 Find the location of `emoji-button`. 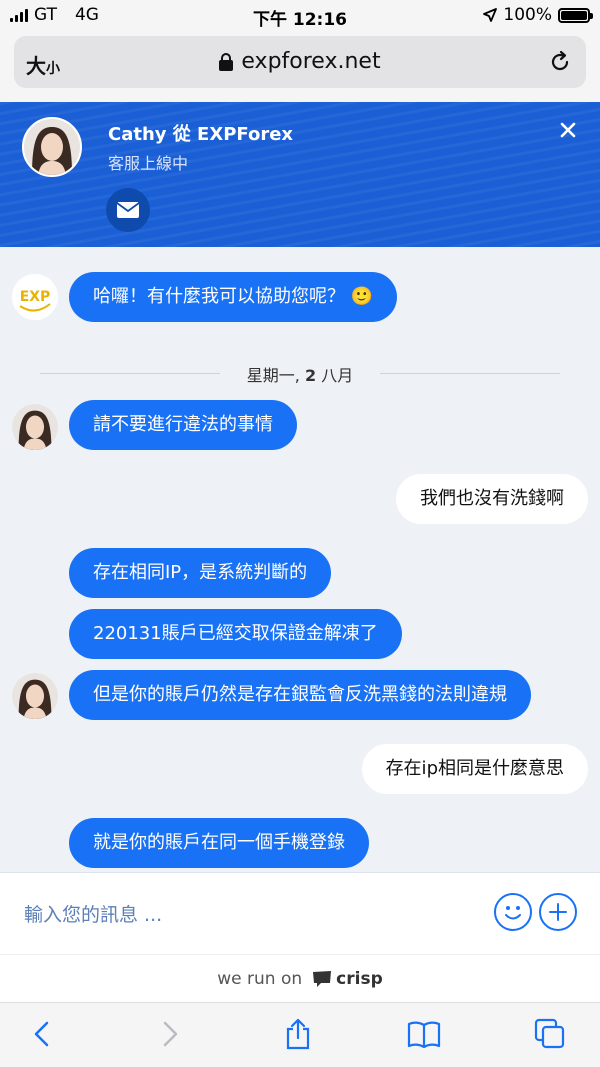

emoji-button is located at coordinates (513, 912).